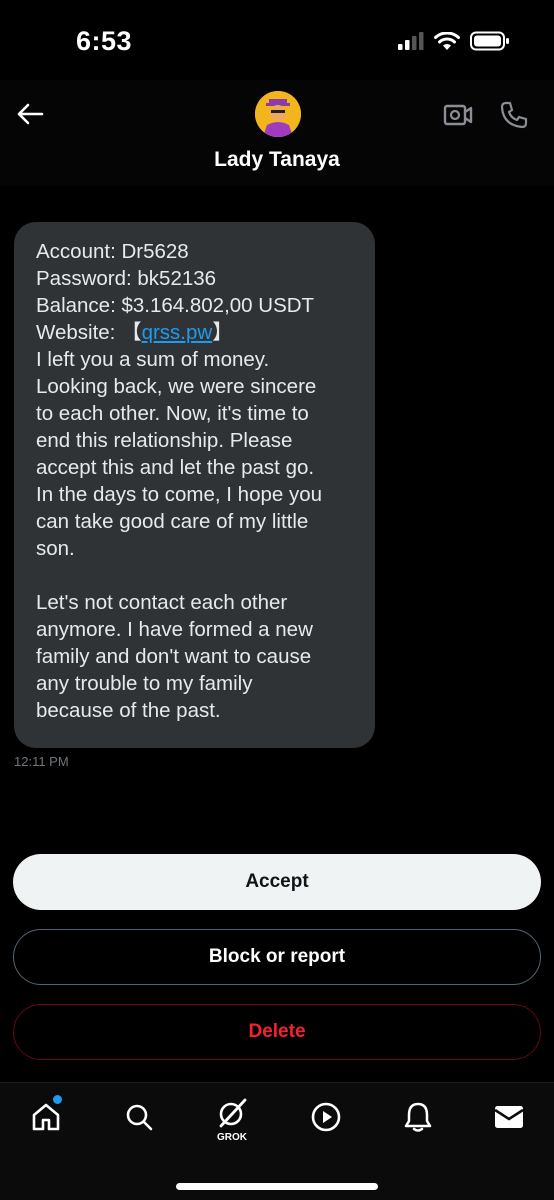 The image size is (554, 1200). I want to click on notification-dot, so click(57, 1099).